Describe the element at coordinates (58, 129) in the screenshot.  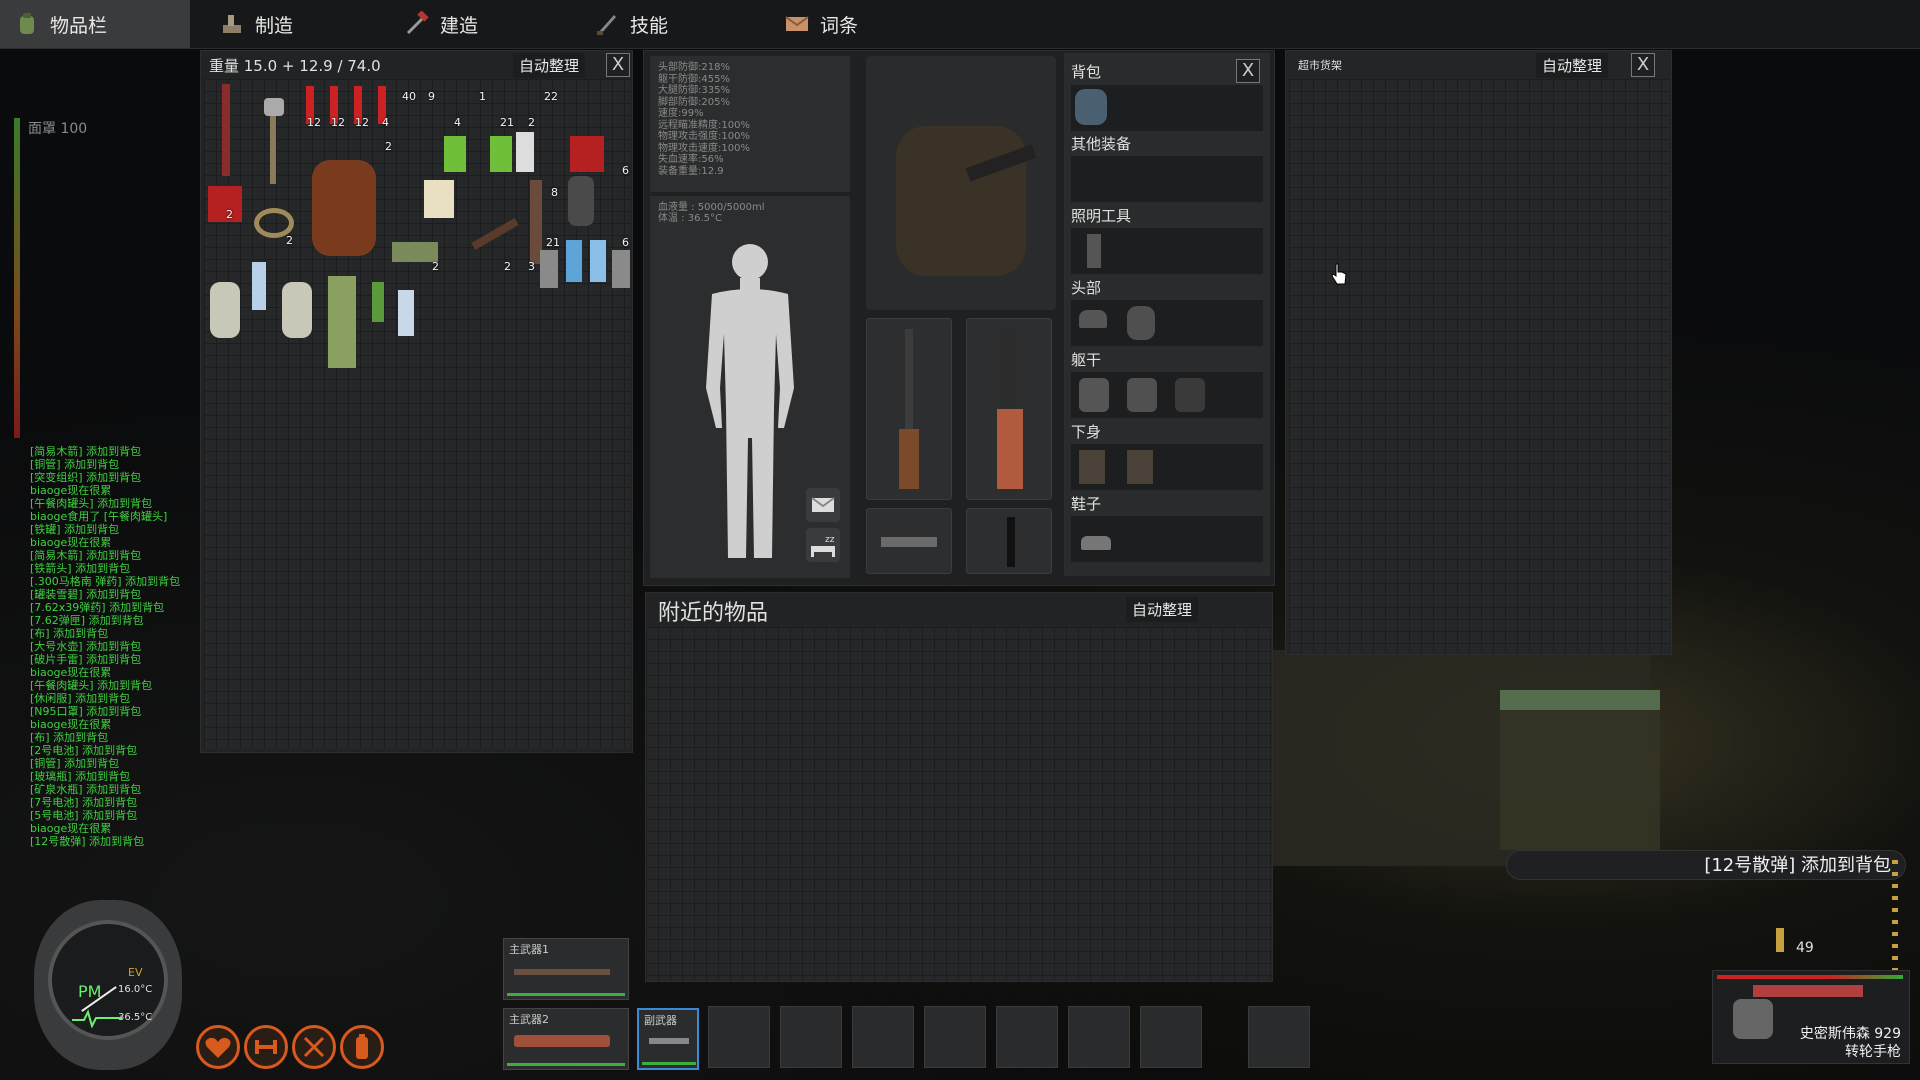
I see `hunger-label: 面罩 100` at that location.